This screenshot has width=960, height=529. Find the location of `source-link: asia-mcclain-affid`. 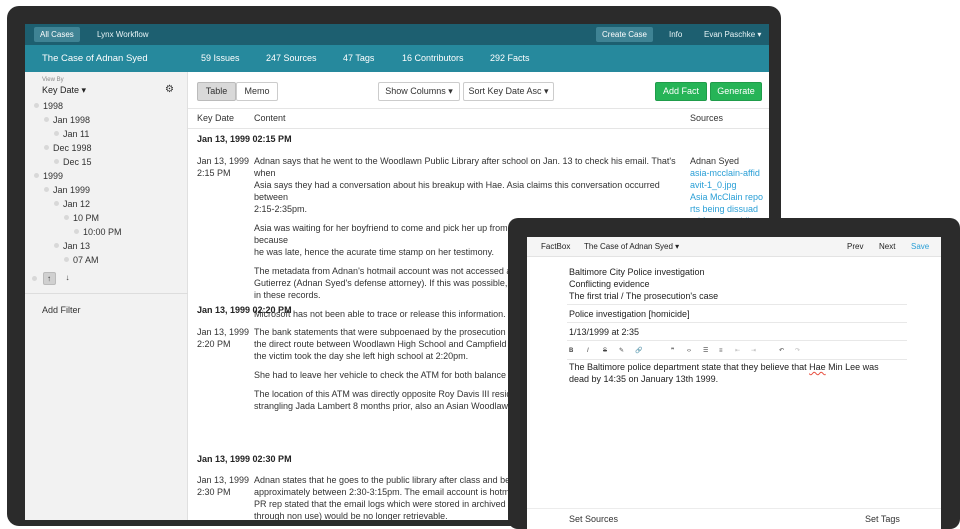

source-link: asia-mcclain-affid is located at coordinates (728, 173).